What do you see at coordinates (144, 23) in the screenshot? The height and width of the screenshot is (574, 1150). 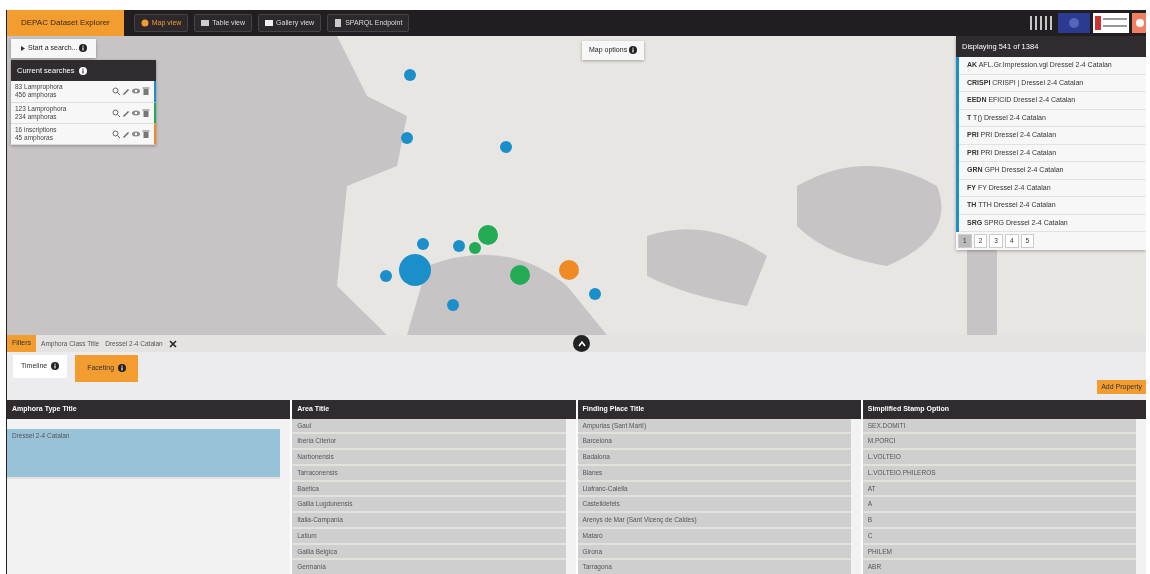 I see `globe-icon` at bounding box center [144, 23].